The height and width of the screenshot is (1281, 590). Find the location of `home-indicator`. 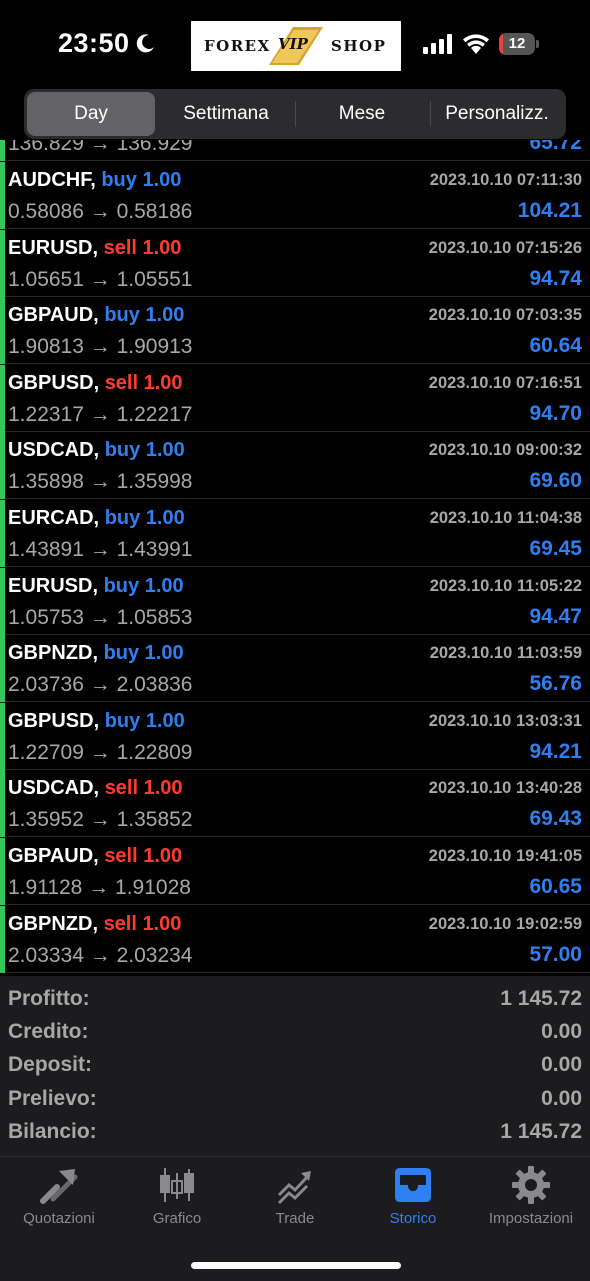

home-indicator is located at coordinates (296, 1265).